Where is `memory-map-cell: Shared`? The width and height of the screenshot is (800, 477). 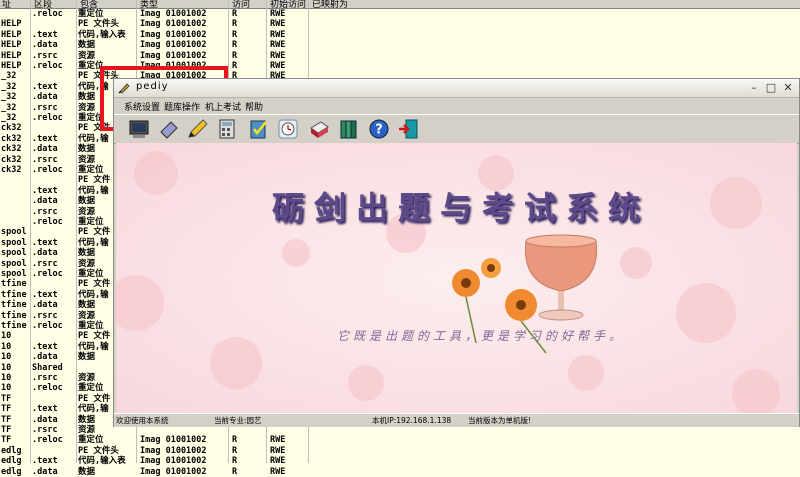
memory-map-cell: Shared is located at coordinates (47, 367).